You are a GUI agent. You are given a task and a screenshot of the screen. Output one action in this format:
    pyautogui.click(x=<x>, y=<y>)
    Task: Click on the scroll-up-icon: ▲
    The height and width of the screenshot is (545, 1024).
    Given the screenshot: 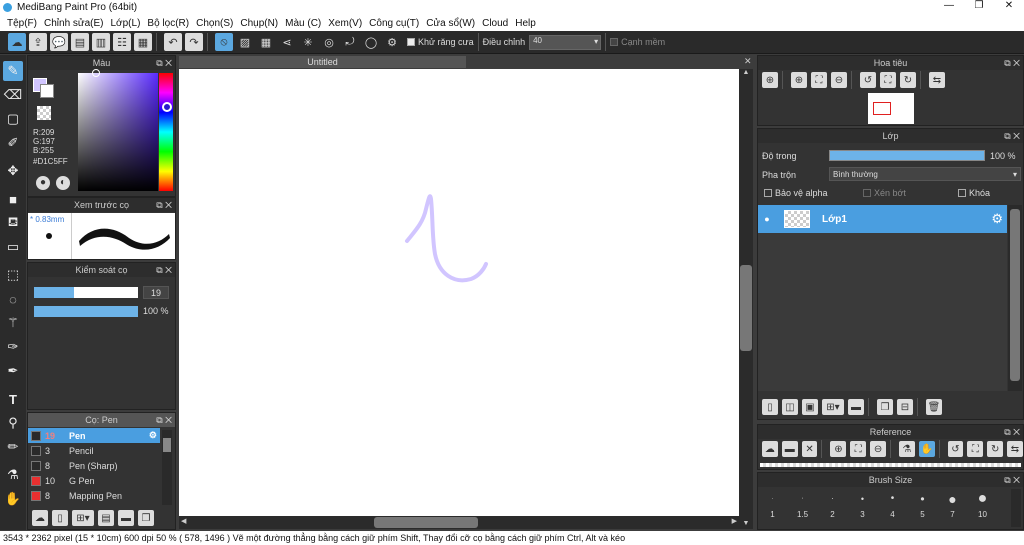 What is the action you would take?
    pyautogui.click(x=746, y=72)
    